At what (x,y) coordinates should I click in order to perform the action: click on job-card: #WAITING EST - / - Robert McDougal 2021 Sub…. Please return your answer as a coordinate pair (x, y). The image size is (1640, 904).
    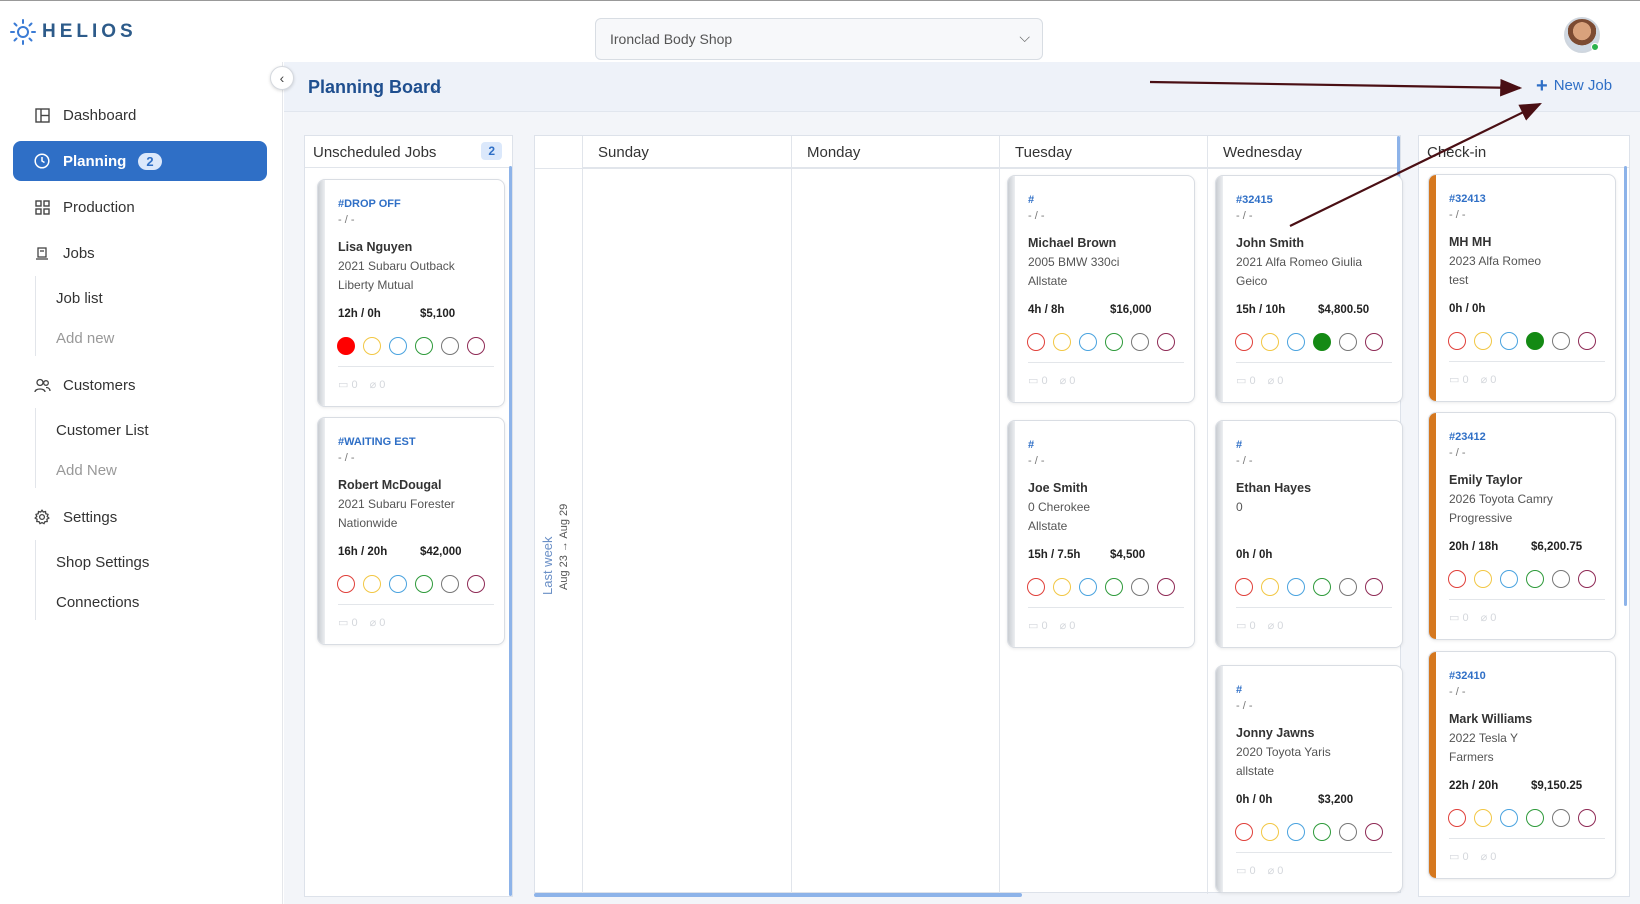
    Looking at the image, I should click on (411, 531).